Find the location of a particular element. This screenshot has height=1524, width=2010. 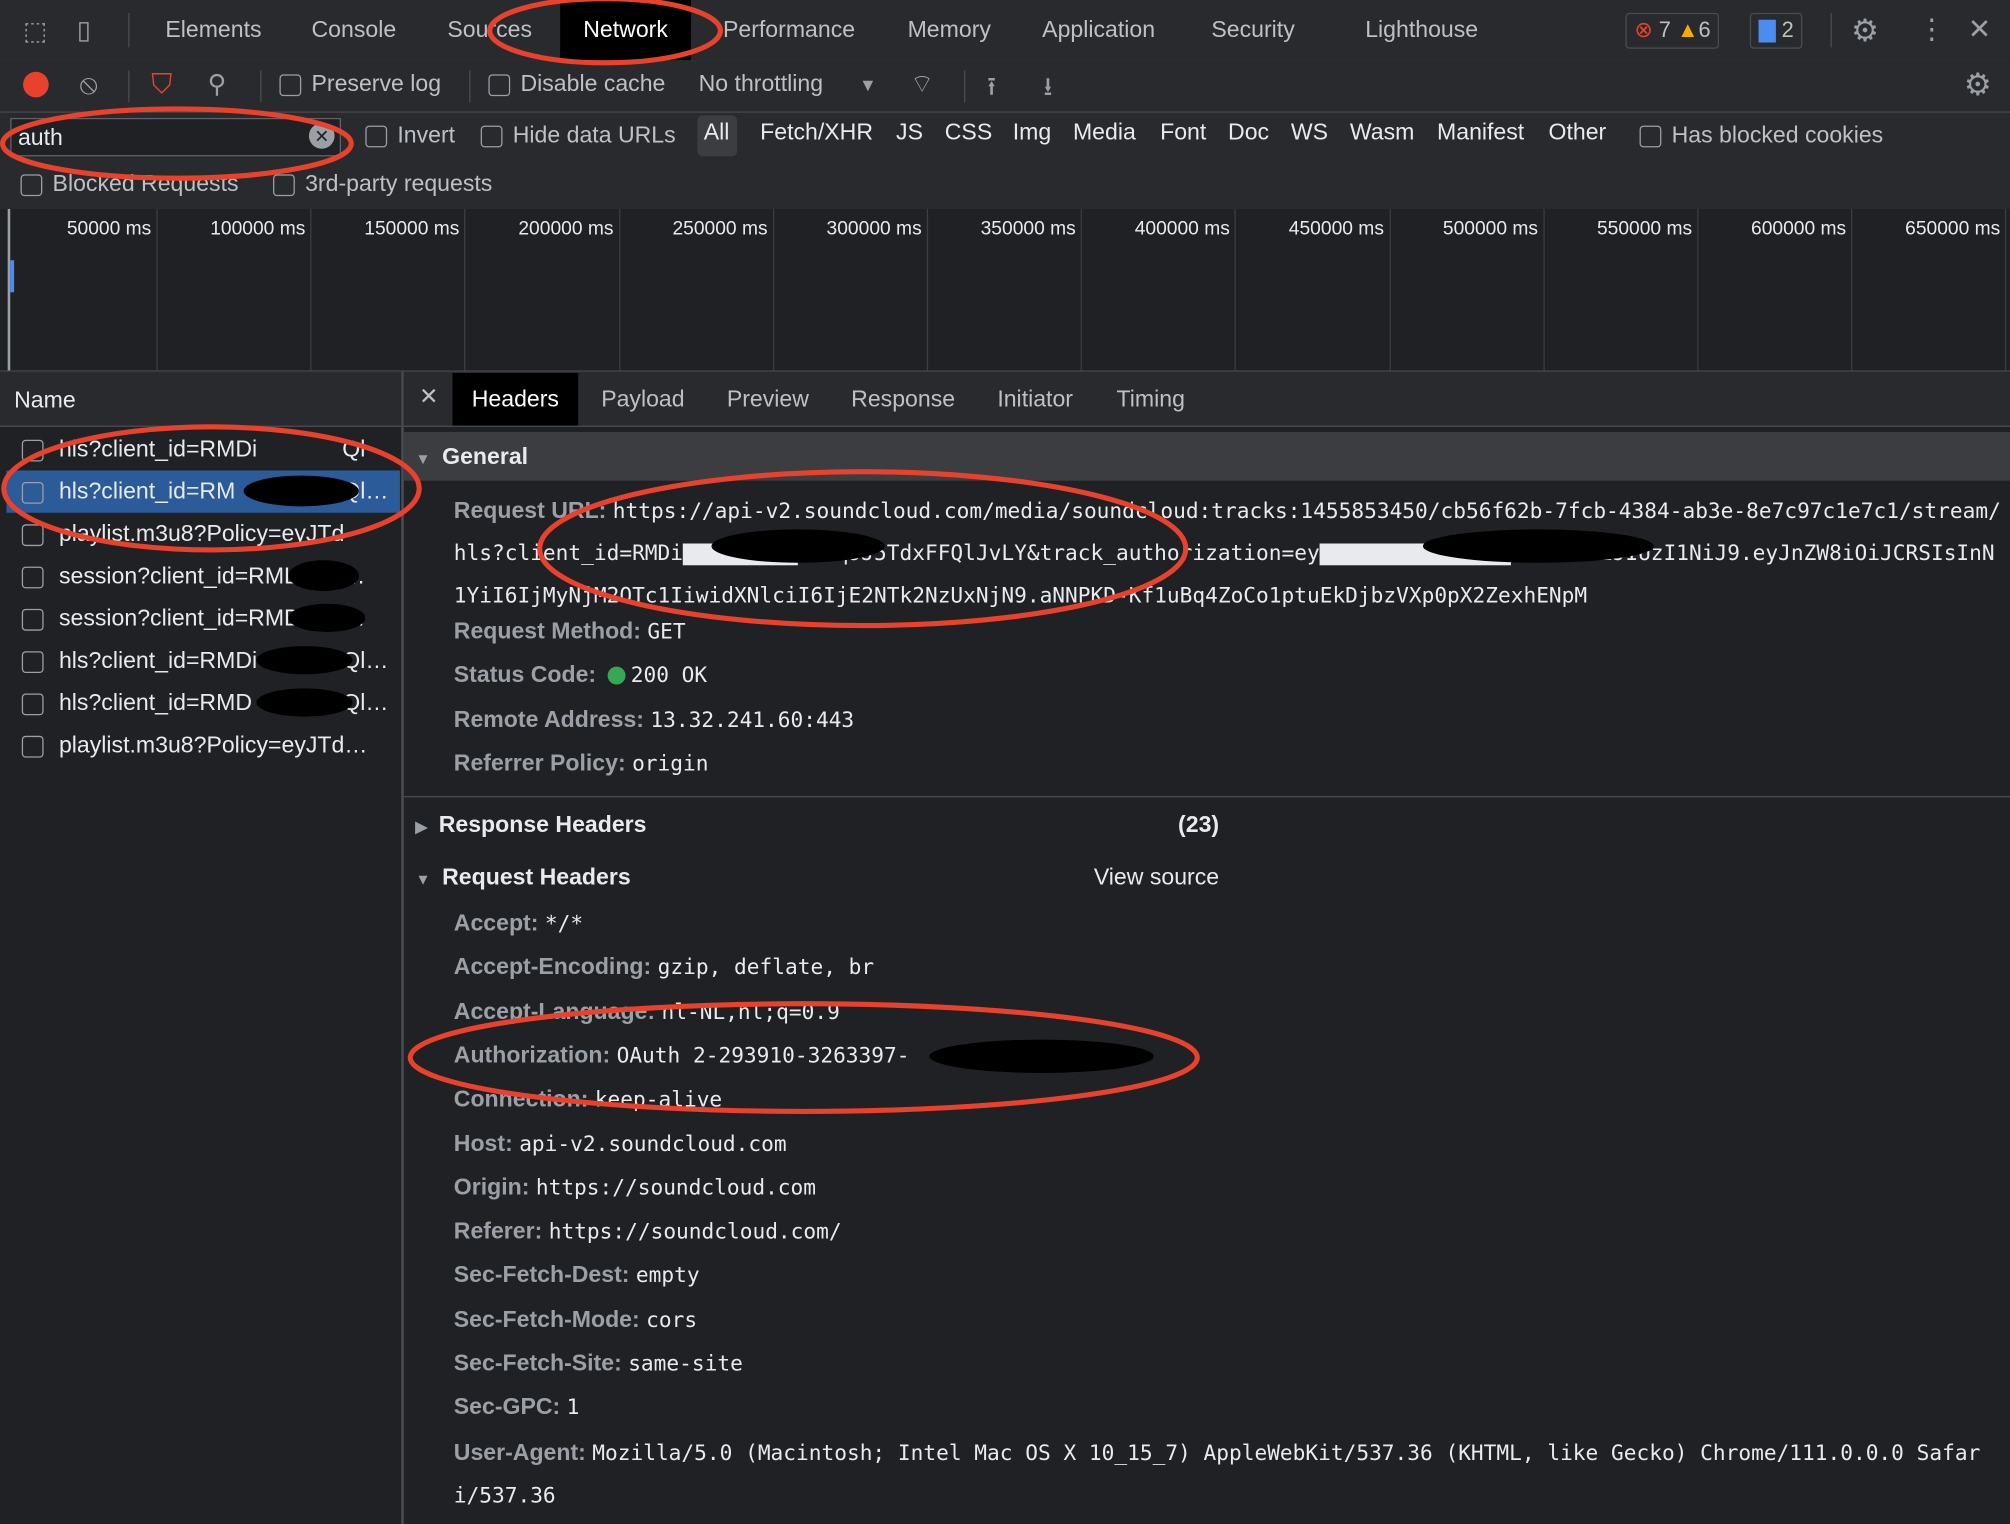

annotation-circle-requests is located at coordinates (211, 488).